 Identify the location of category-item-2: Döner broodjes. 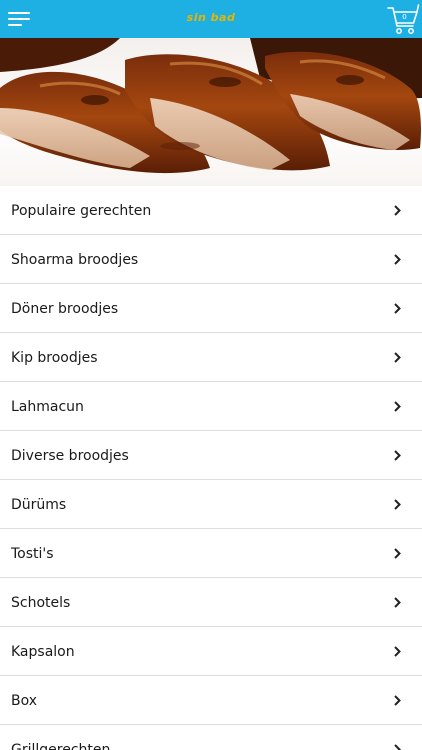
(211, 308).